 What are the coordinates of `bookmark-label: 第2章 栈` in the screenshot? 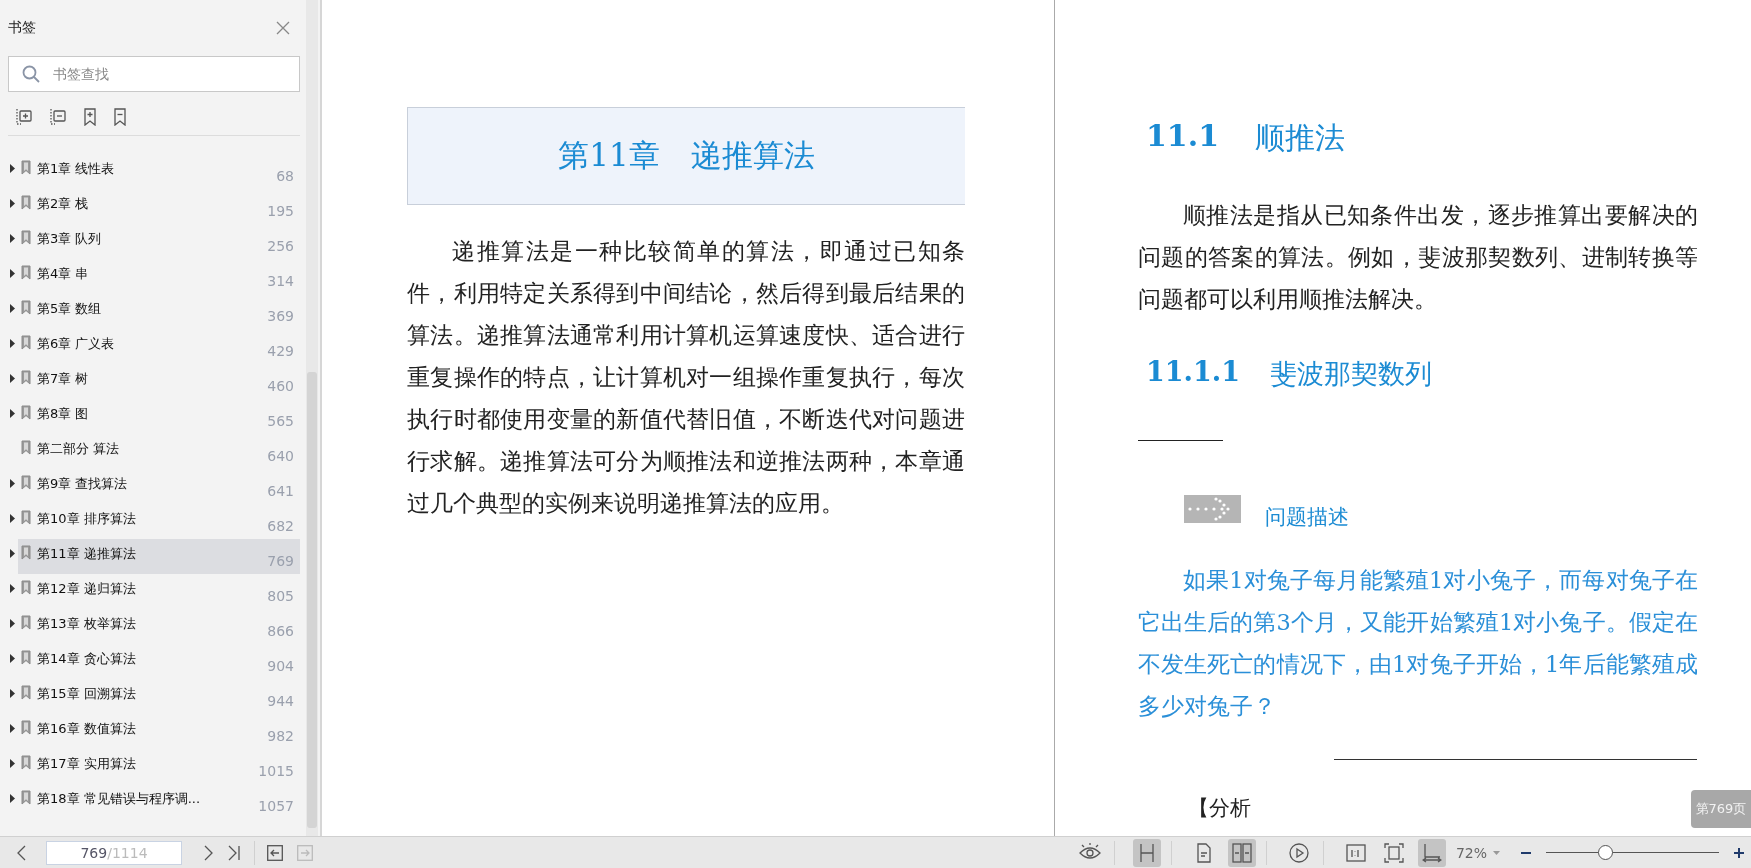 It's located at (63, 204).